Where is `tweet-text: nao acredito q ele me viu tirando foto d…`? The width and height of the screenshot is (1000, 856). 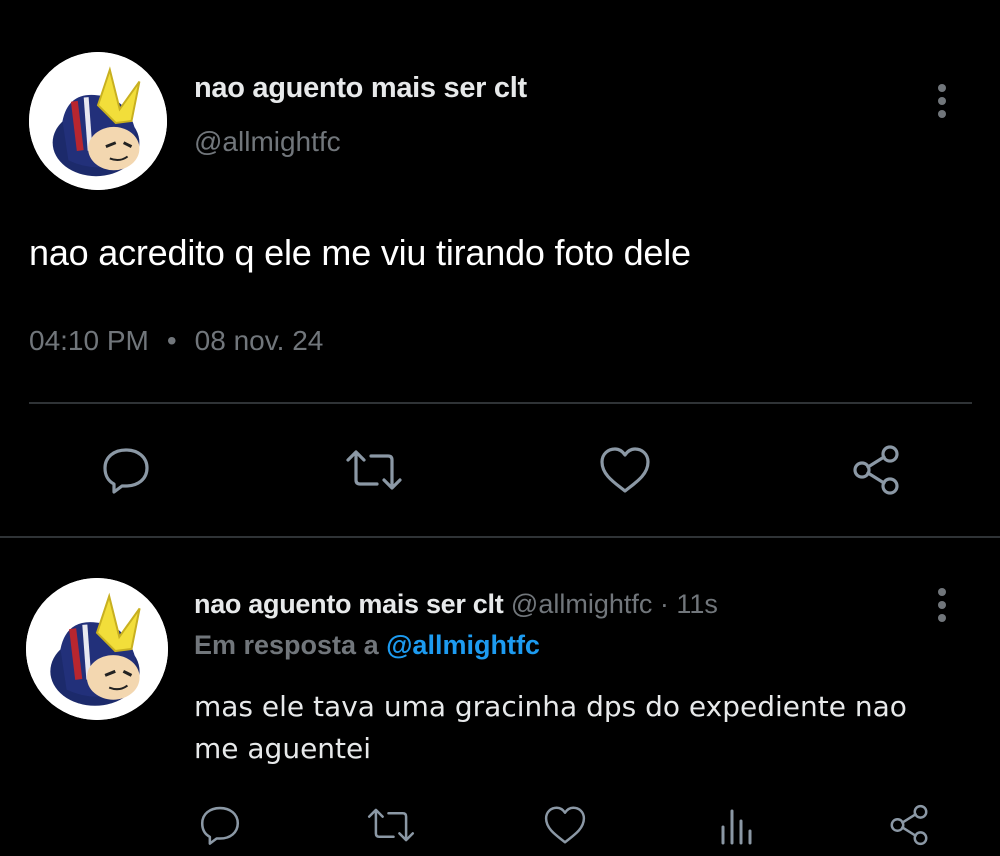
tweet-text: nao acredito q ele me viu tirando foto d… is located at coordinates (360, 252).